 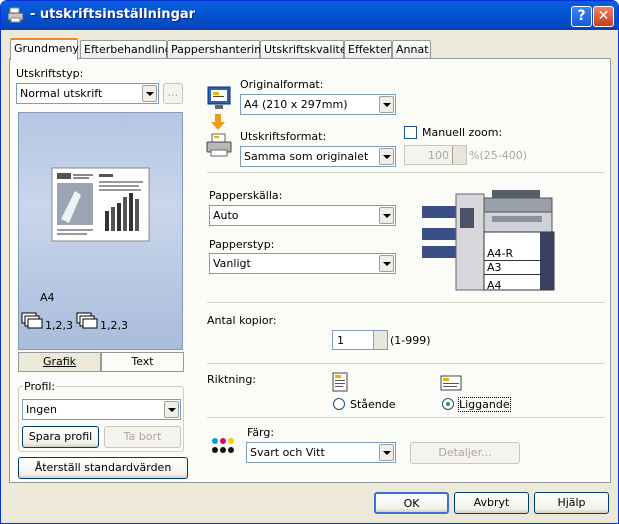 I want to click on tab-efterbehandling: Efterbehandling, so click(x=126, y=49).